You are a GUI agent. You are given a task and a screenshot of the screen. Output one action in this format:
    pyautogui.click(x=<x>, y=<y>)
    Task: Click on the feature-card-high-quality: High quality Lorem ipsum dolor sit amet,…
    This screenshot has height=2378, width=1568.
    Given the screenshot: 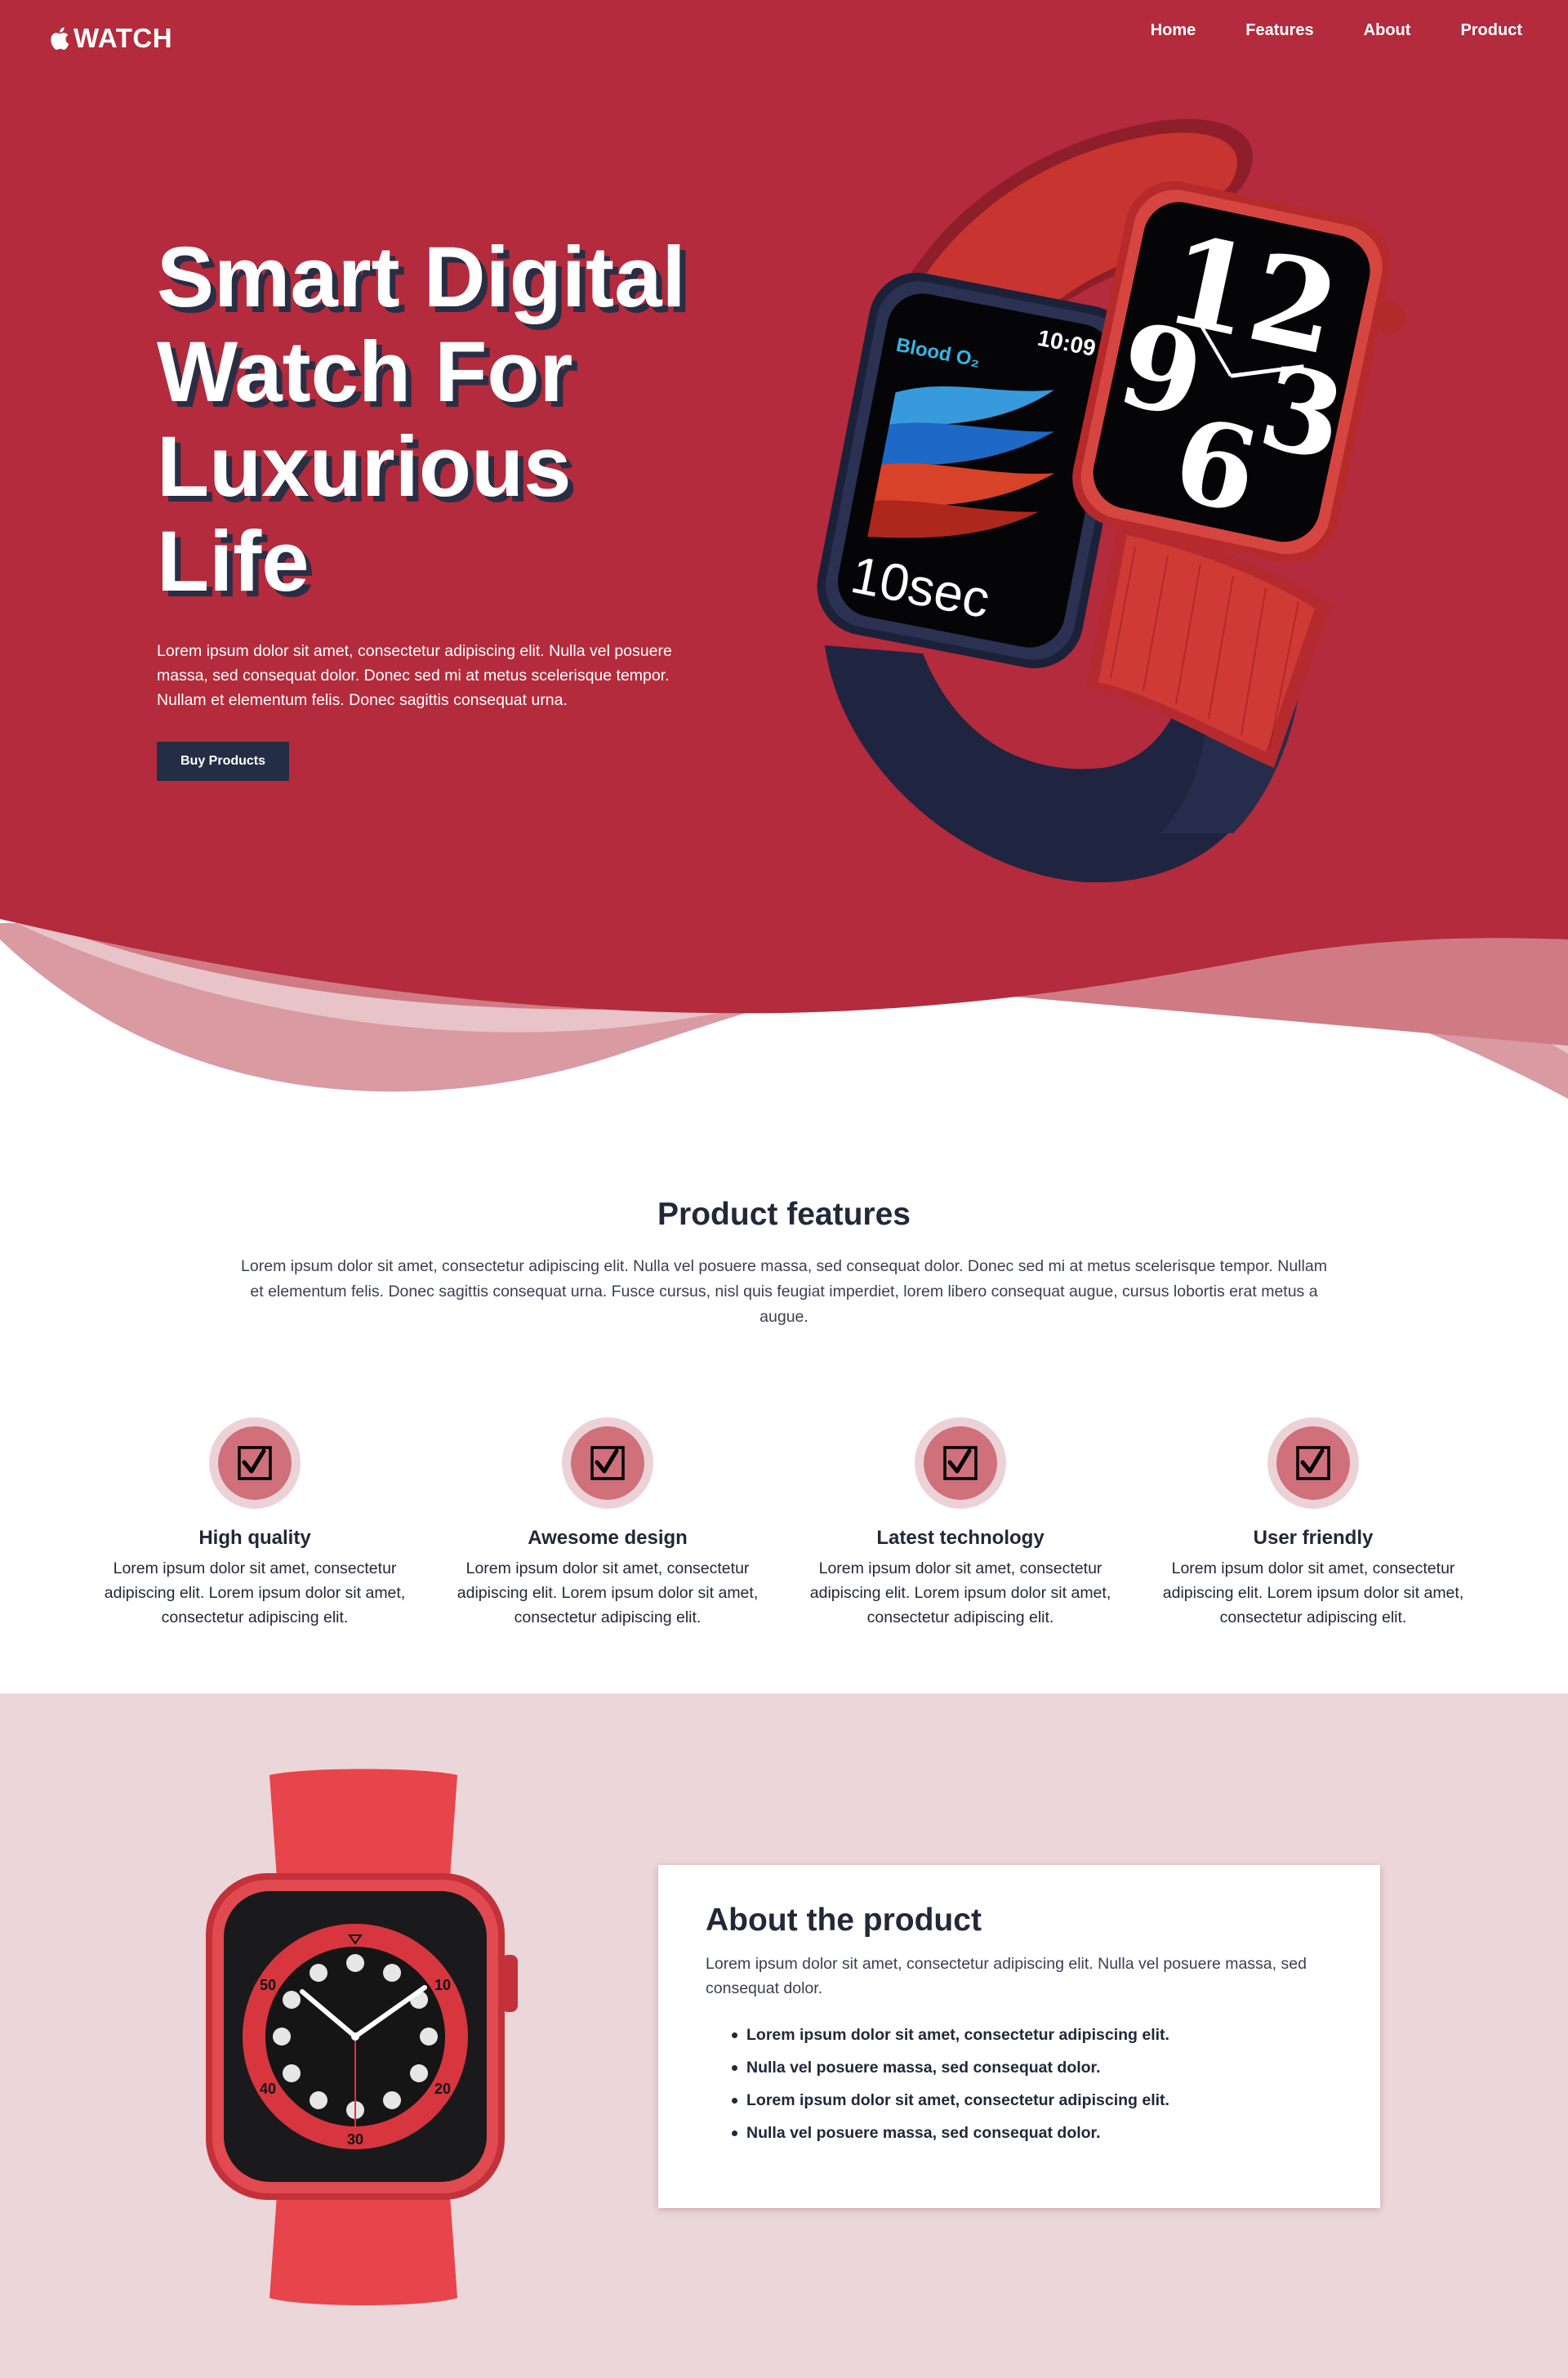 What is the action you would take?
    pyautogui.click(x=255, y=1523)
    